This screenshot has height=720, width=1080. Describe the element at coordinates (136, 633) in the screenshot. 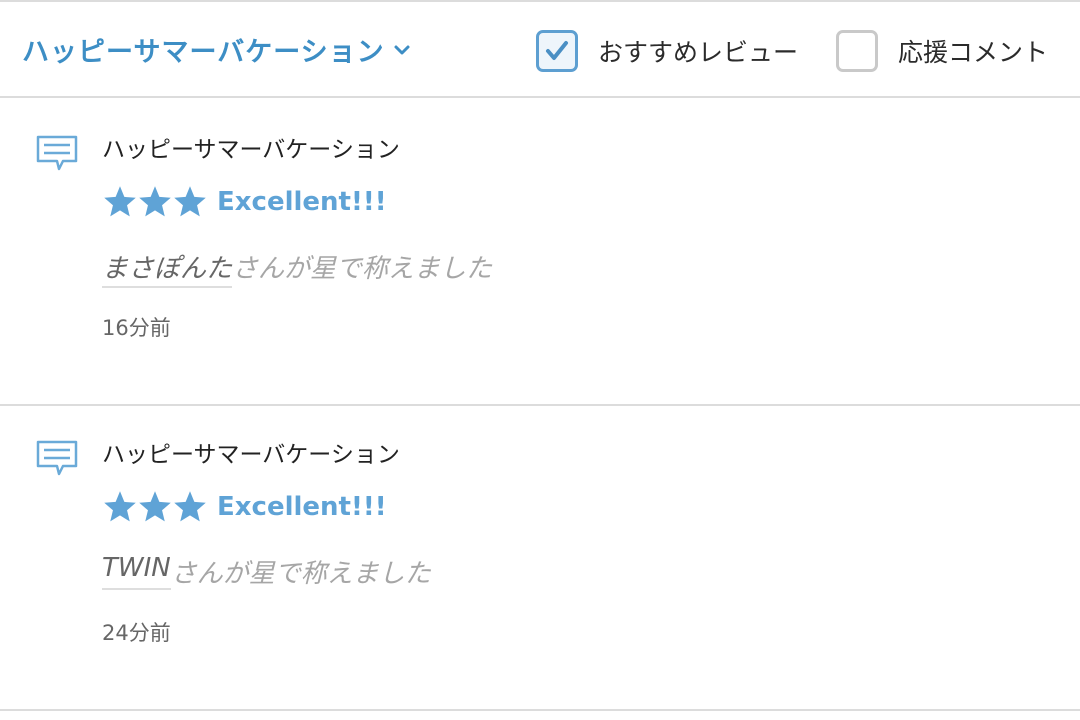

I see `timestamp: 24分前` at that location.